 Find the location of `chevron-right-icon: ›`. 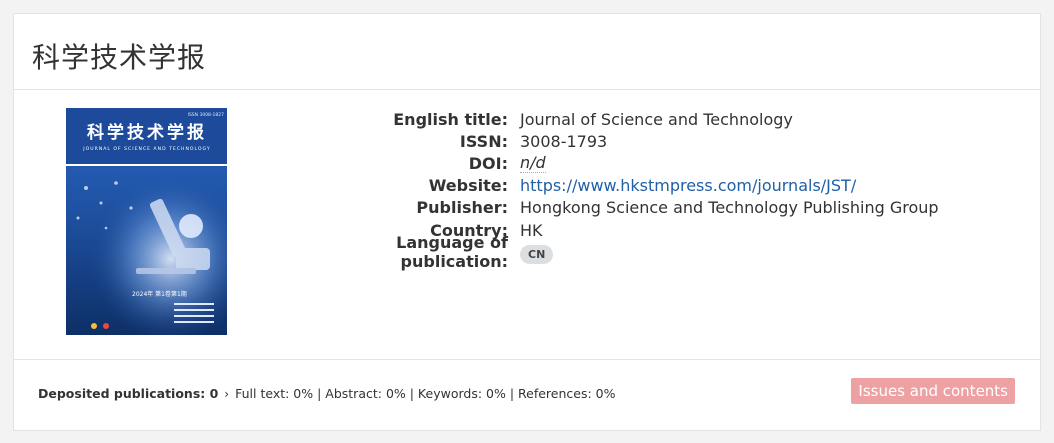

chevron-right-icon: › is located at coordinates (227, 394).